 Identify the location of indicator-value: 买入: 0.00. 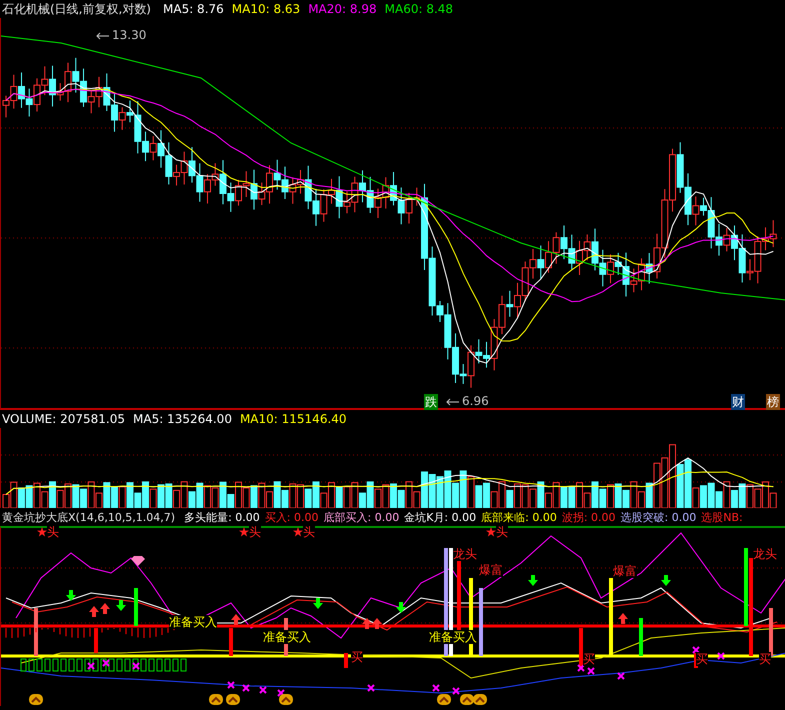
(291, 517).